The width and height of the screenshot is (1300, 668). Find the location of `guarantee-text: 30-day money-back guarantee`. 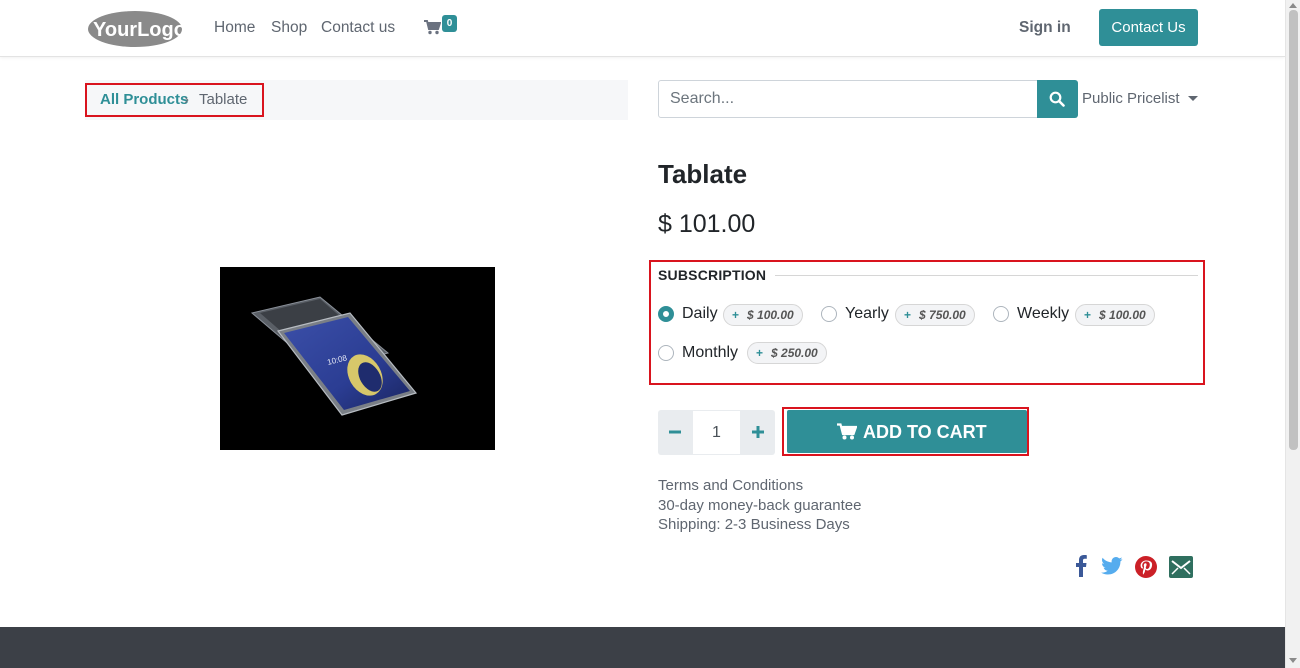

guarantee-text: 30-day money-back guarantee is located at coordinates (760, 505).